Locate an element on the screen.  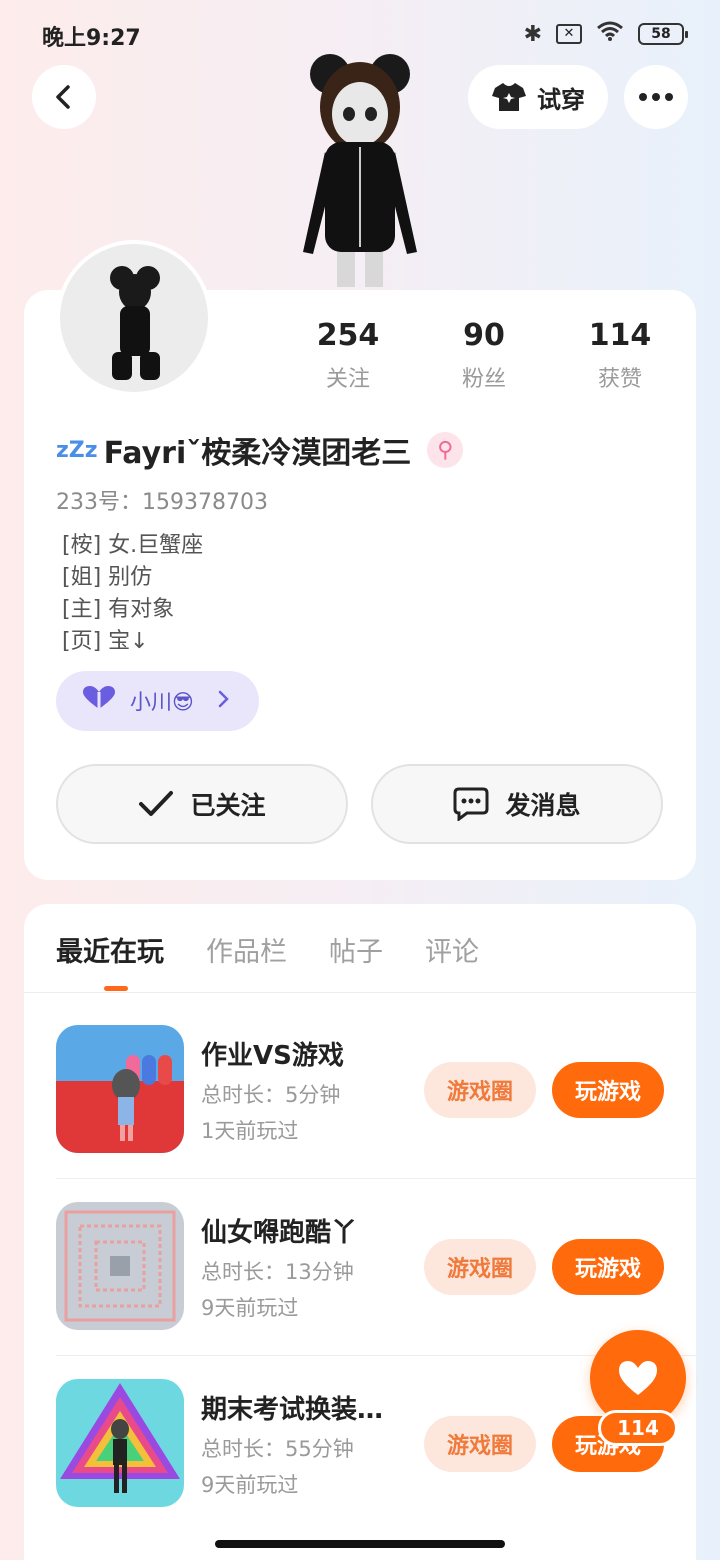
game-duration: 总时长：5分钟 is located at coordinates (271, 1095).